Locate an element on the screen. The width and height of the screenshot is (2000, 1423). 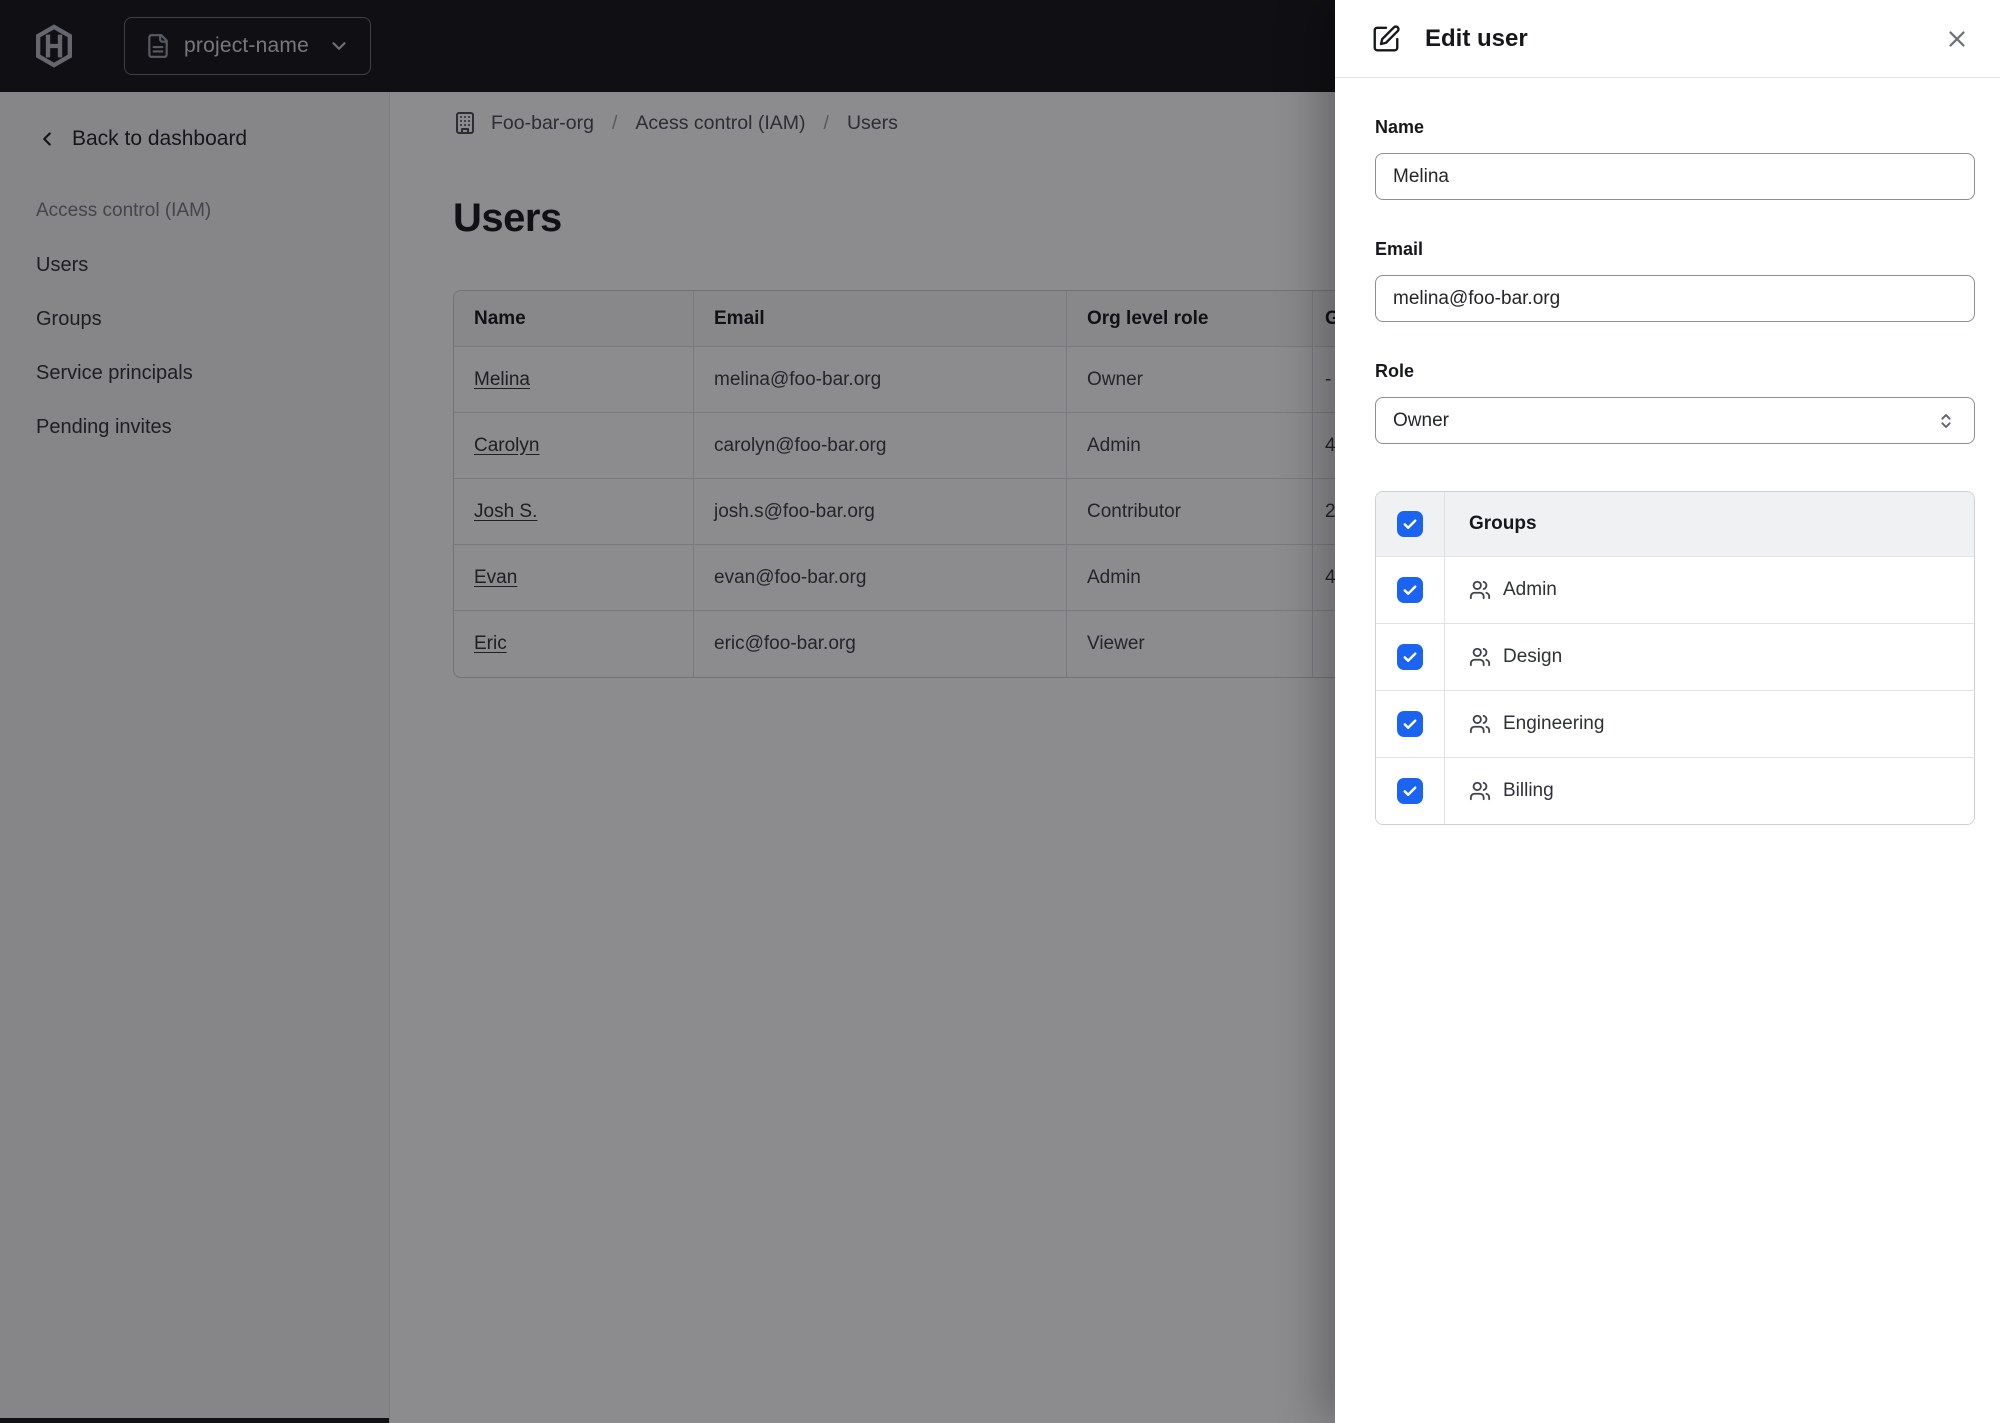
close-icon is located at coordinates (1957, 39).